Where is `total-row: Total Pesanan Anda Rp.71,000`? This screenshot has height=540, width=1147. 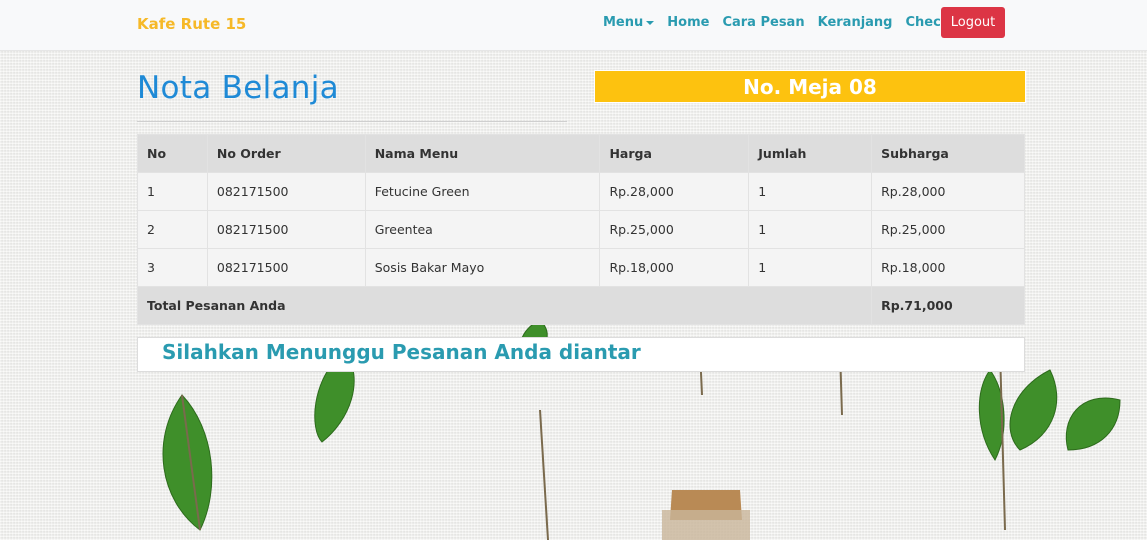
total-row: Total Pesanan Anda Rp.71,000 is located at coordinates (580, 305).